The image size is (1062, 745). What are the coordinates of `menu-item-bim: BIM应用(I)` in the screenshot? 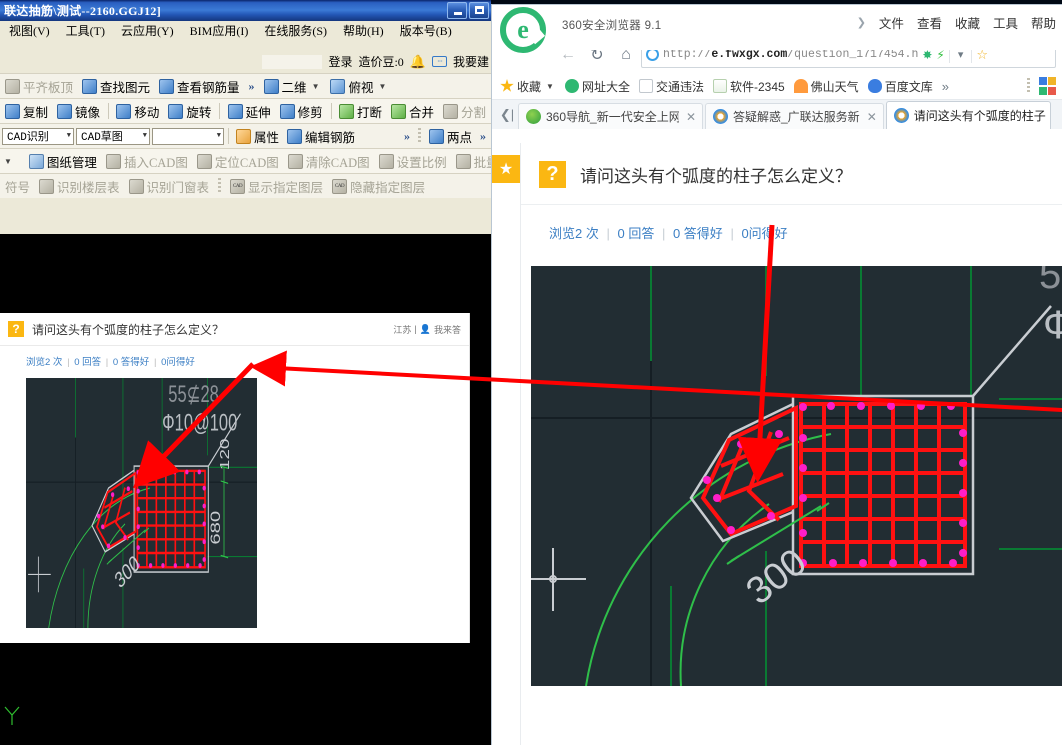 It's located at (219, 30).